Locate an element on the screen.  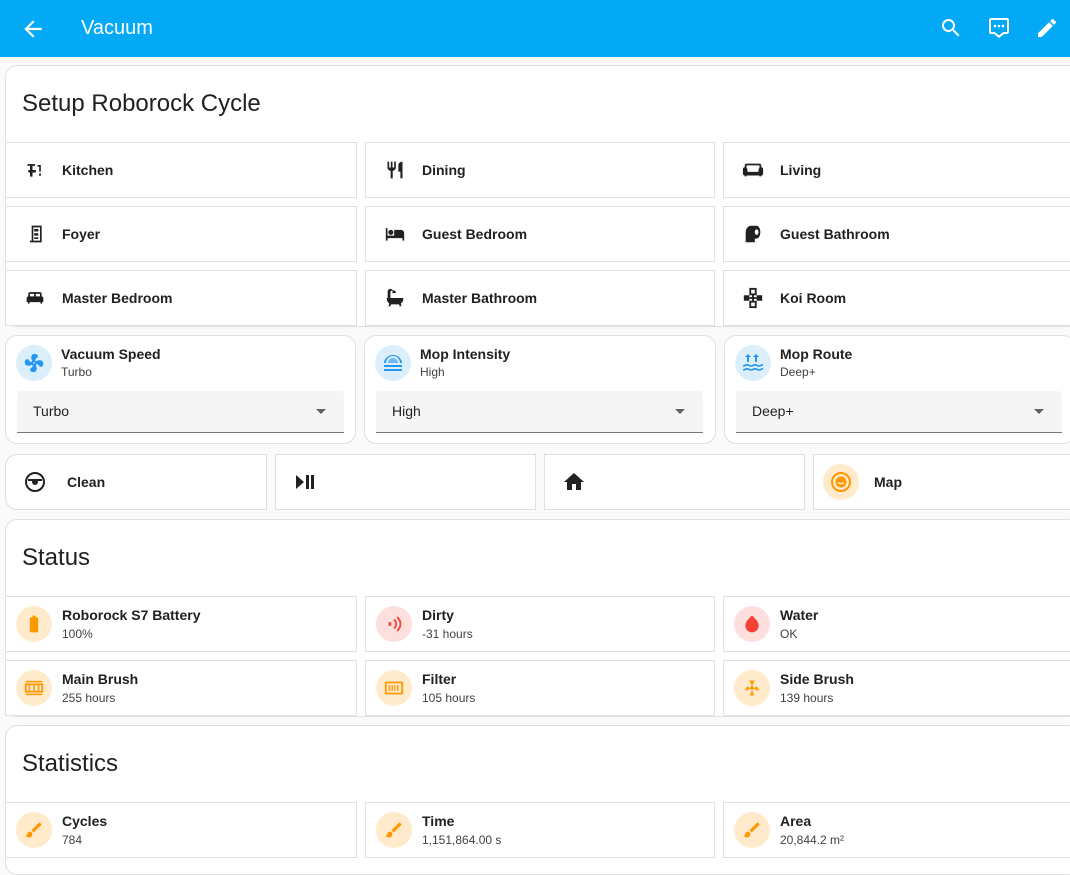
select-card-mop-route: Mop Route Deep+ Deep+ is located at coordinates (897, 389).